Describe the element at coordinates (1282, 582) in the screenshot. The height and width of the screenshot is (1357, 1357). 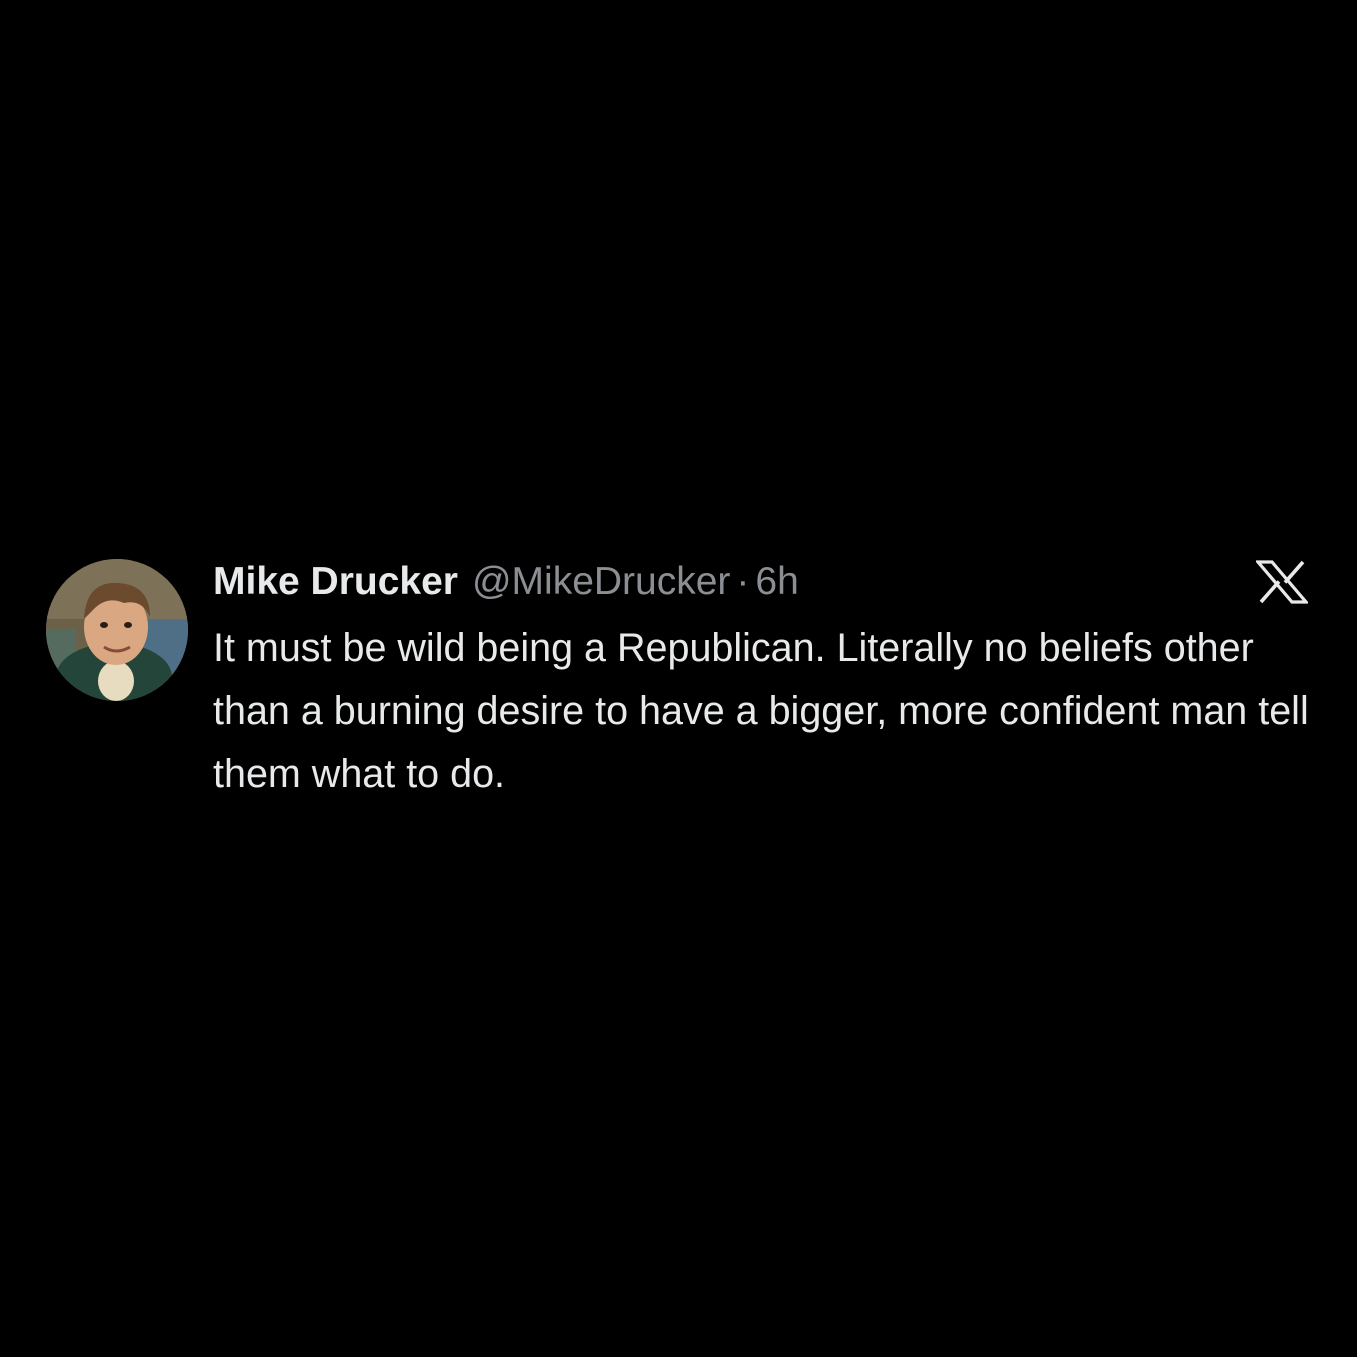
I see `x-logo-icon` at that location.